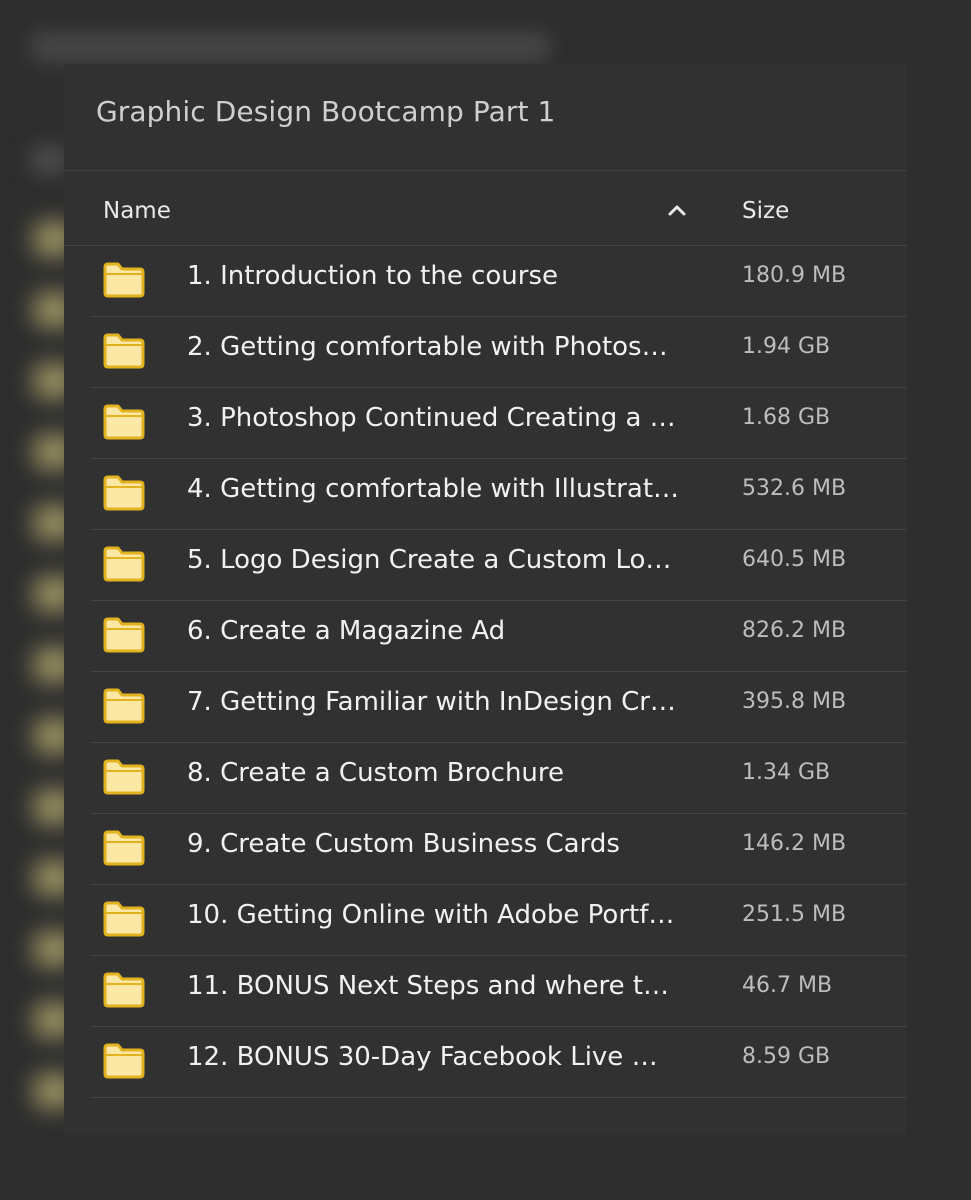 This screenshot has width=971, height=1200. I want to click on table-row: 12. BONUS 30-Day Facebook Live … 8.59 GB, so click(485, 1062).